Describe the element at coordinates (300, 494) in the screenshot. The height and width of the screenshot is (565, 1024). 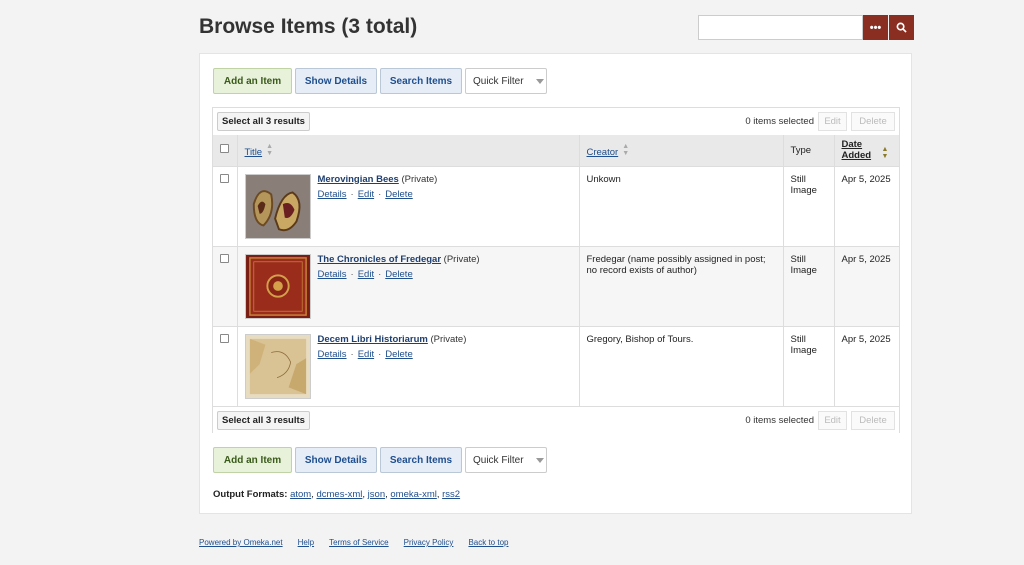
I see `output-format-link: atom` at that location.